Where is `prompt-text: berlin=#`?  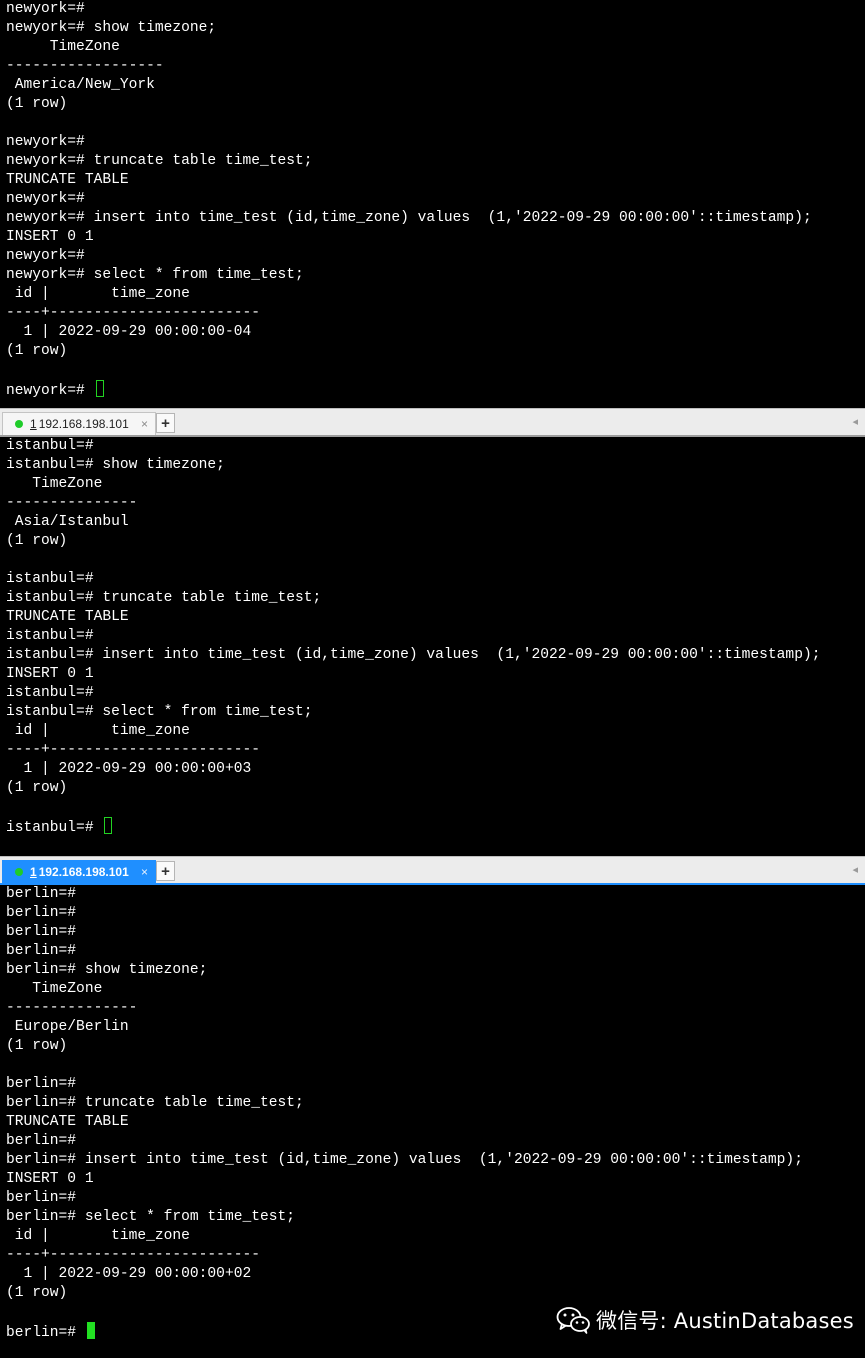 prompt-text: berlin=# is located at coordinates (45, 1333).